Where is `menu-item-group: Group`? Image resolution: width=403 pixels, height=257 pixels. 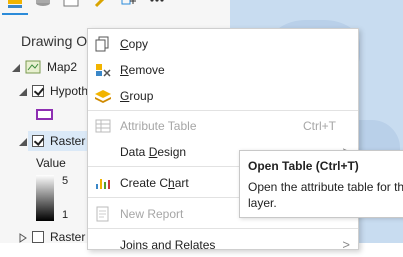 menu-item-group: Group is located at coordinates (223, 96).